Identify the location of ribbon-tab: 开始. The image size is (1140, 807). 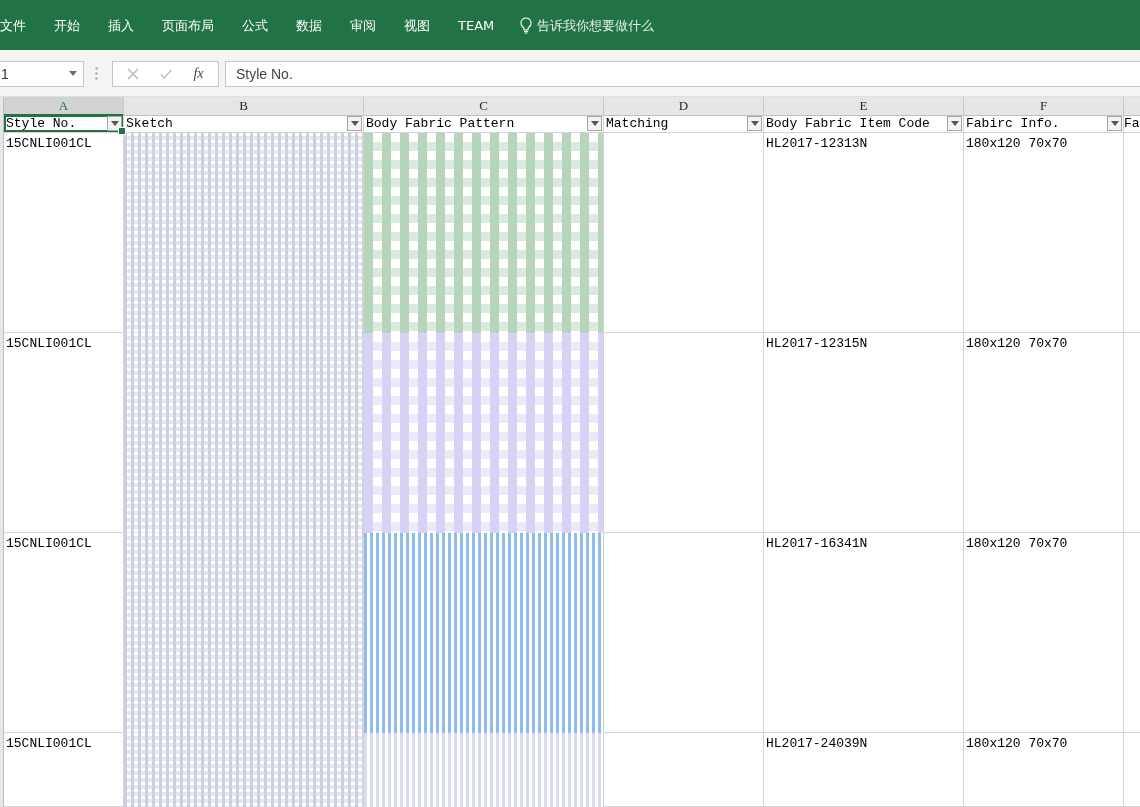
(67, 25).